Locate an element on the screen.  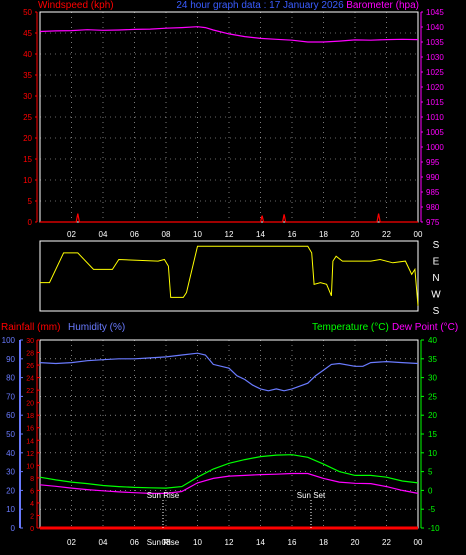
humidity-tick-label: 90 is located at coordinates (10, 359).